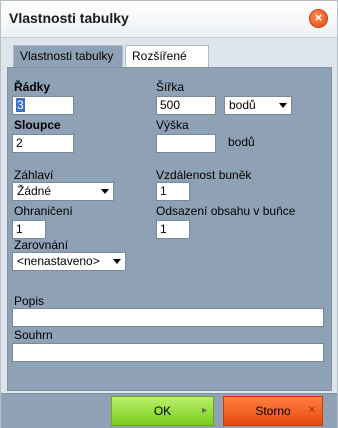 This screenshot has width=338, height=428. I want to click on columns-label: Sloupce, so click(37, 125).